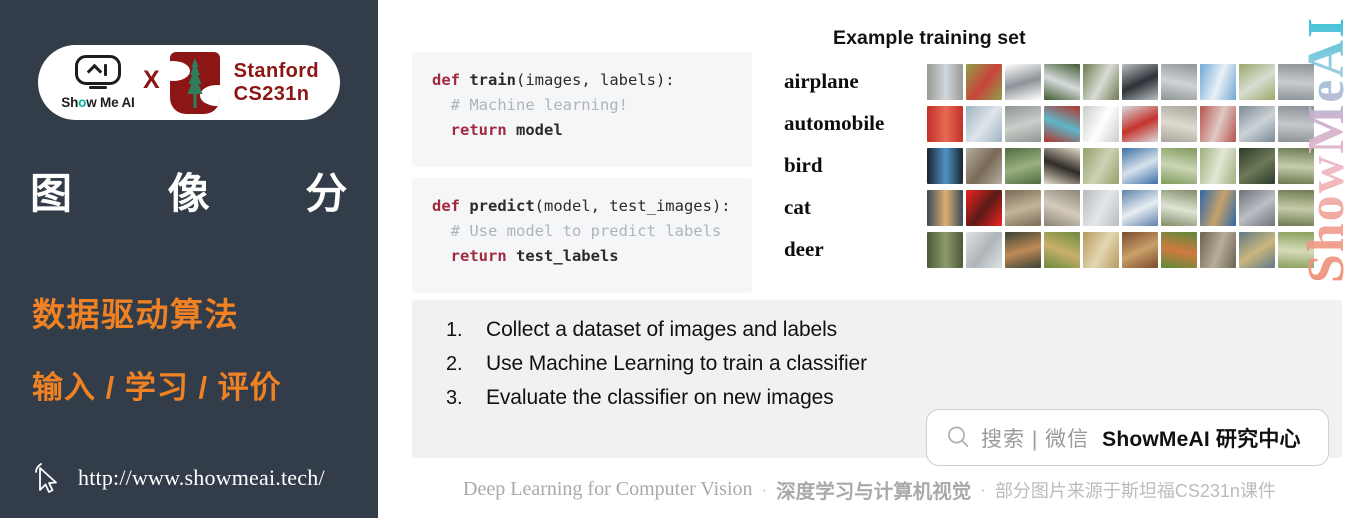  What do you see at coordinates (958, 437) in the screenshot?
I see `search-magnifier-icon` at bounding box center [958, 437].